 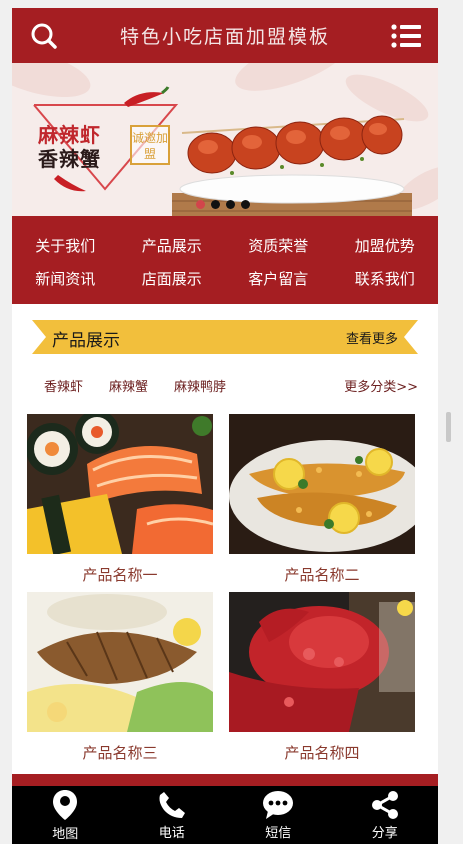 What do you see at coordinates (448, 427) in the screenshot?
I see `page-scrollbar` at bounding box center [448, 427].